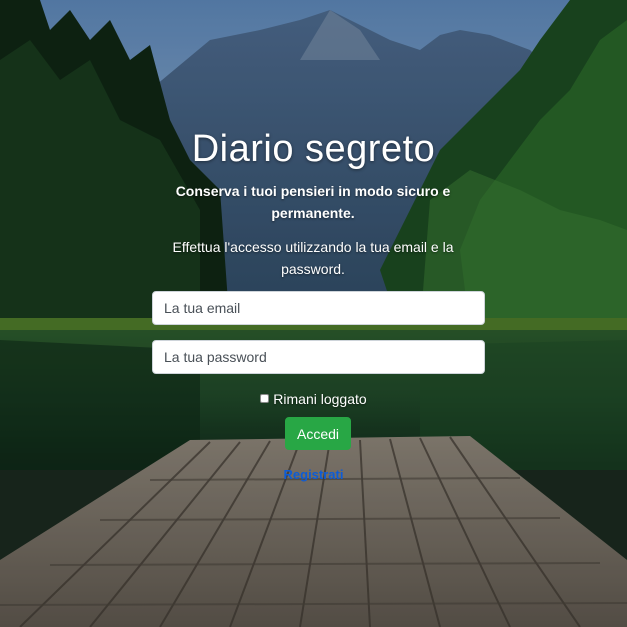 The height and width of the screenshot is (627, 627). What do you see at coordinates (318, 433) in the screenshot?
I see `login-button: Accedi` at bounding box center [318, 433].